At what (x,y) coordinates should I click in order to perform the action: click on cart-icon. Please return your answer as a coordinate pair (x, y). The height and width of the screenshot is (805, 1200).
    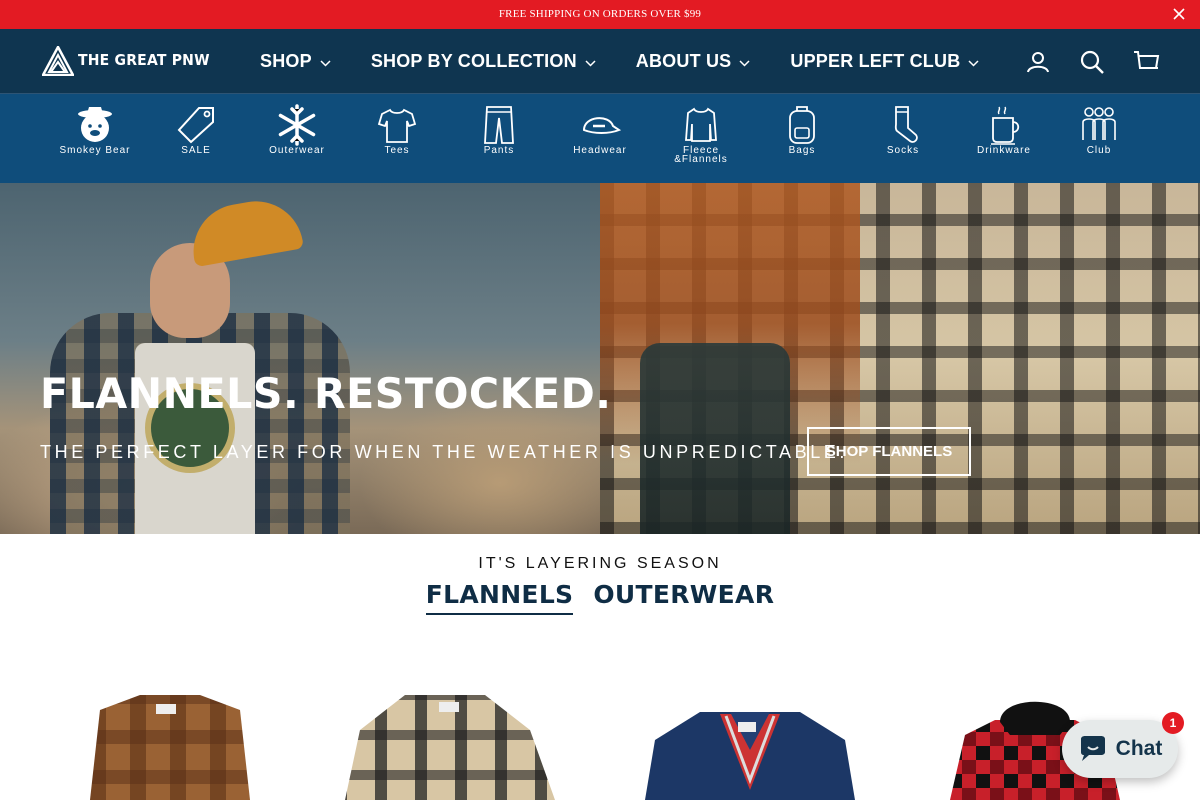
    Looking at the image, I should click on (1146, 62).